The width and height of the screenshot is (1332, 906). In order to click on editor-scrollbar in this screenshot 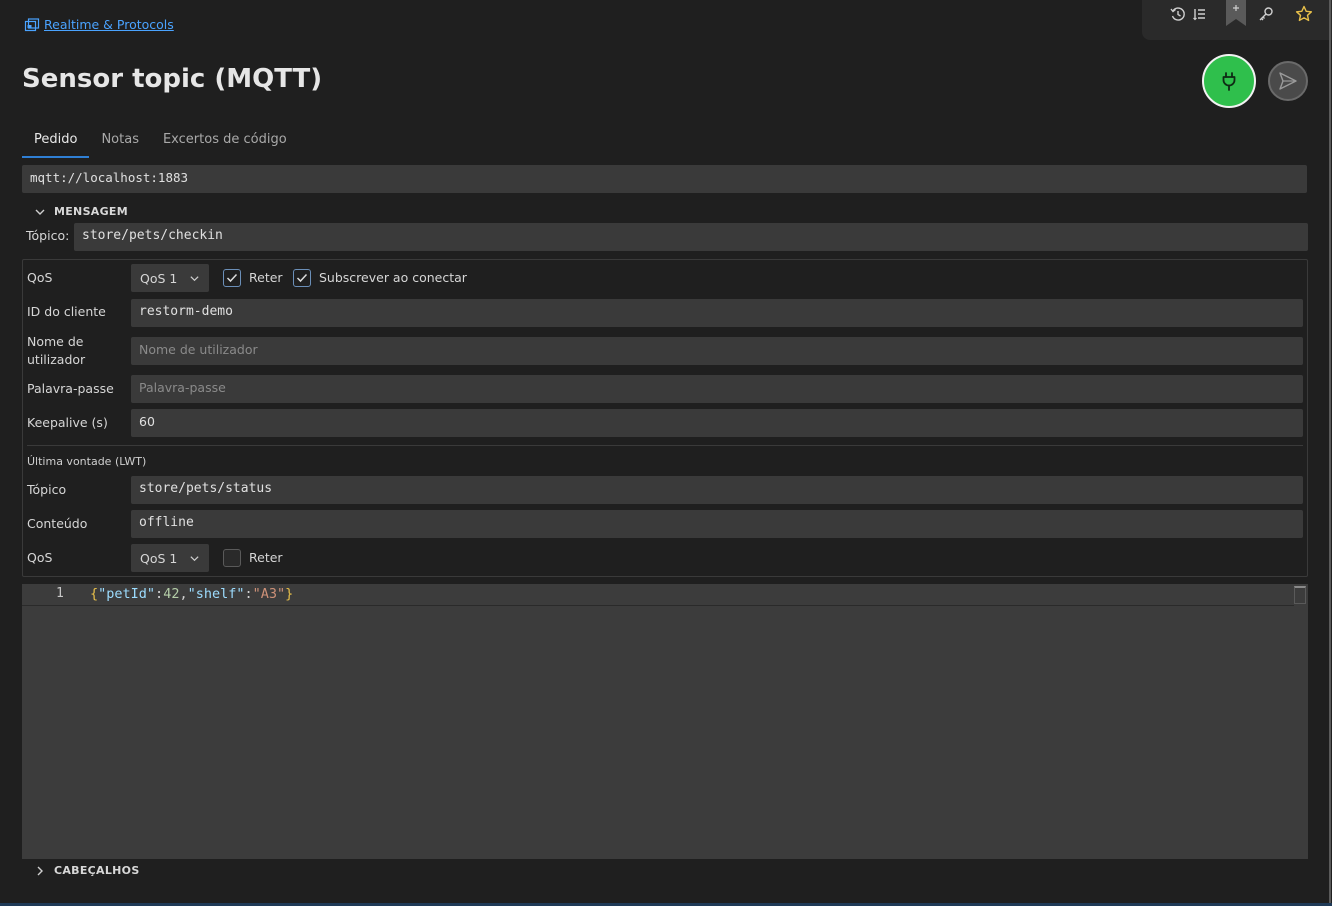, I will do `click(1300, 595)`.